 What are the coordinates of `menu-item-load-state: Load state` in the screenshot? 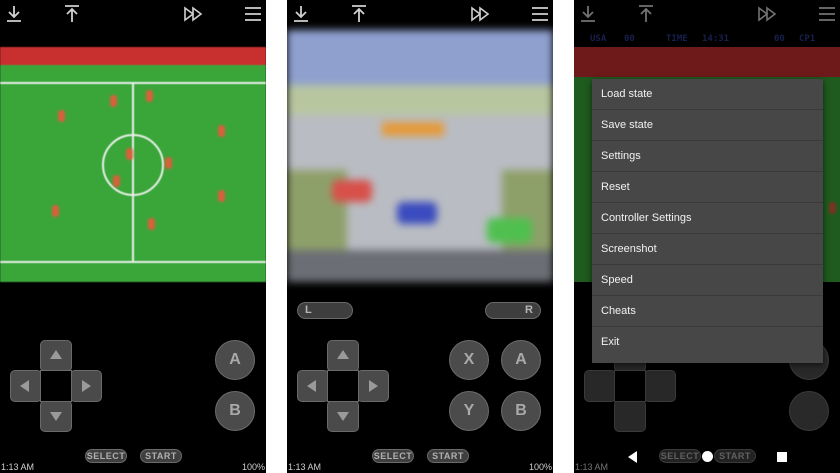 It's located at (707, 94).